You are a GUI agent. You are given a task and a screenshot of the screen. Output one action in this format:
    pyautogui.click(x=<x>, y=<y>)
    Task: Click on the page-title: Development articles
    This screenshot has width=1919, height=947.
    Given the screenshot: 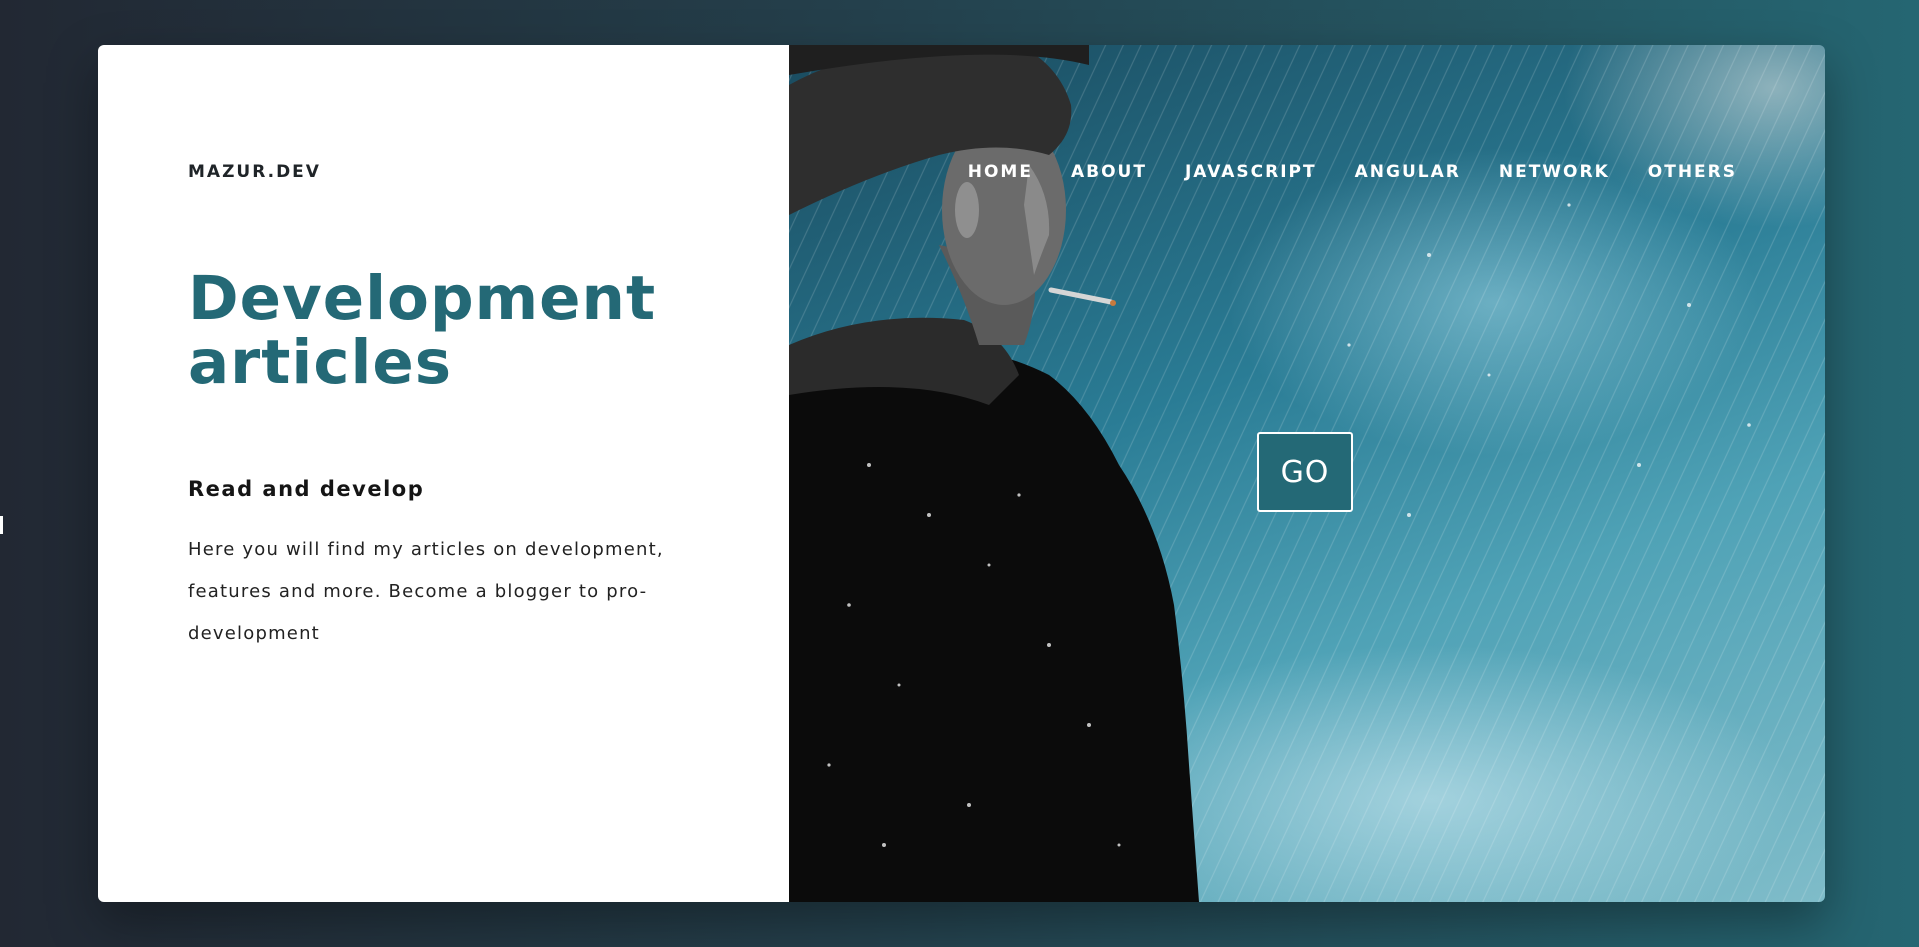 What is the action you would take?
    pyautogui.click(x=422, y=331)
    